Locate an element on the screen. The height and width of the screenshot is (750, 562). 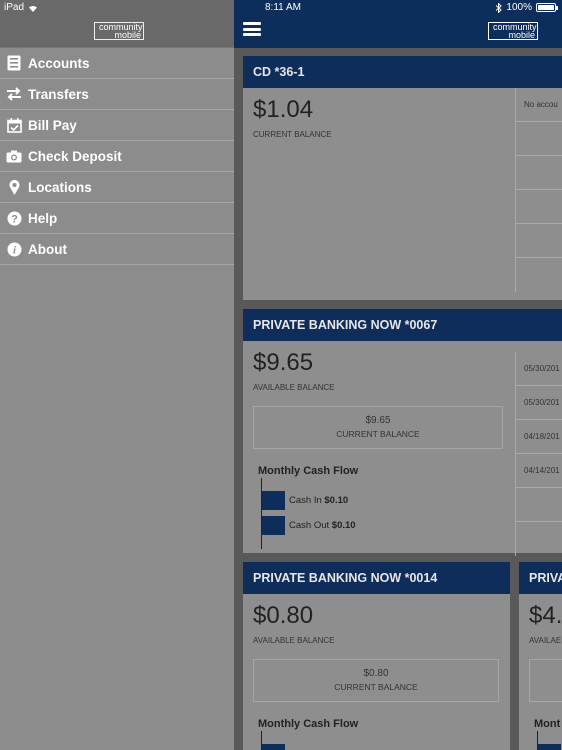
cash-out-bar is located at coordinates (273, 525).